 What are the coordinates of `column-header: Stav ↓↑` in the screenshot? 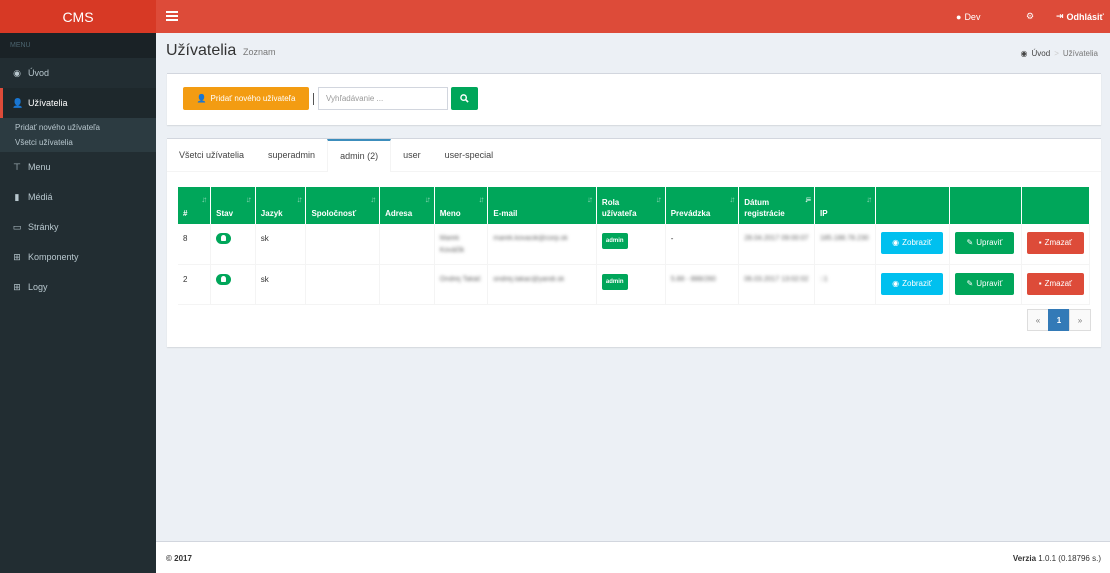 It's located at (233, 205).